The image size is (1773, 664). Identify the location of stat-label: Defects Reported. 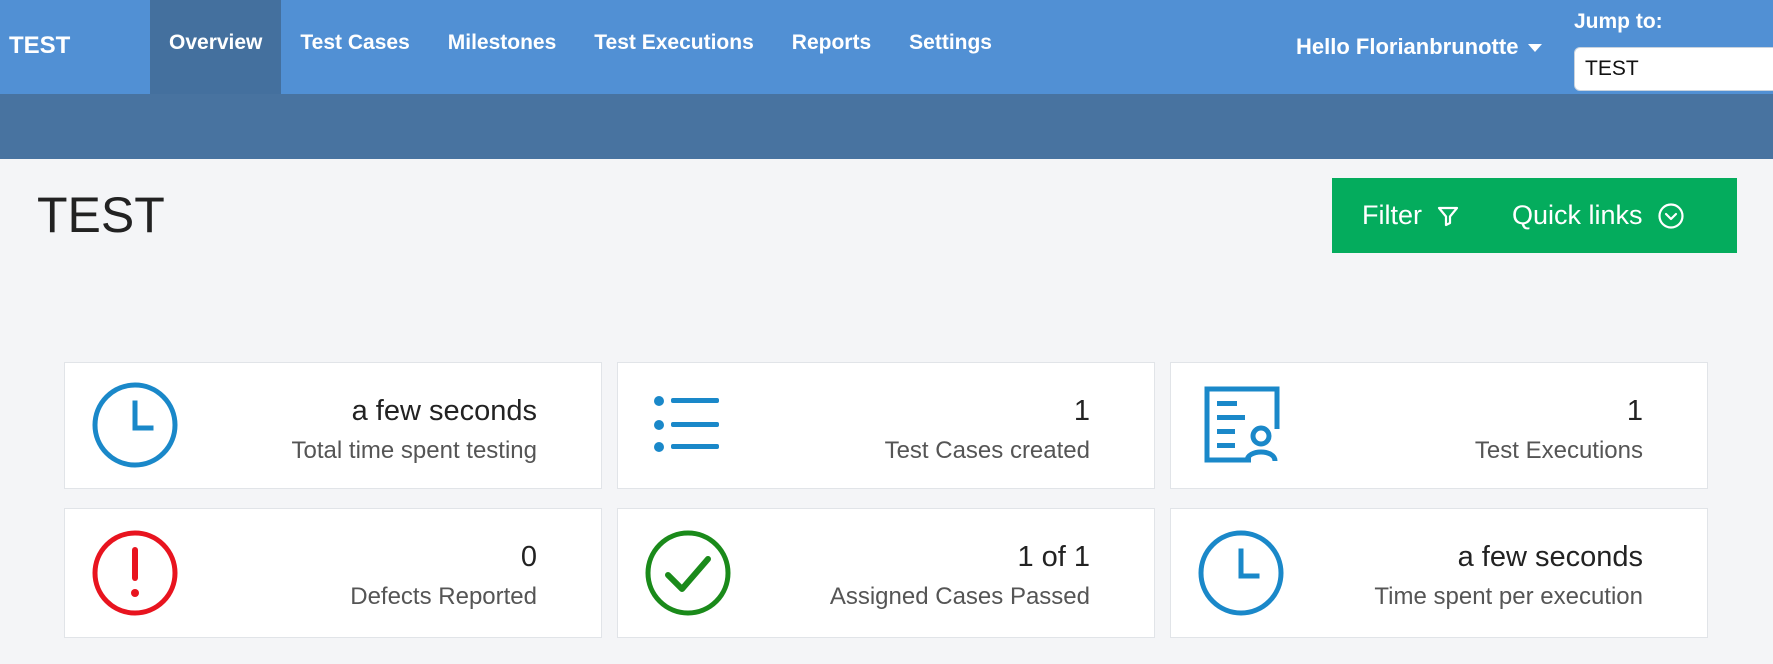
(443, 596).